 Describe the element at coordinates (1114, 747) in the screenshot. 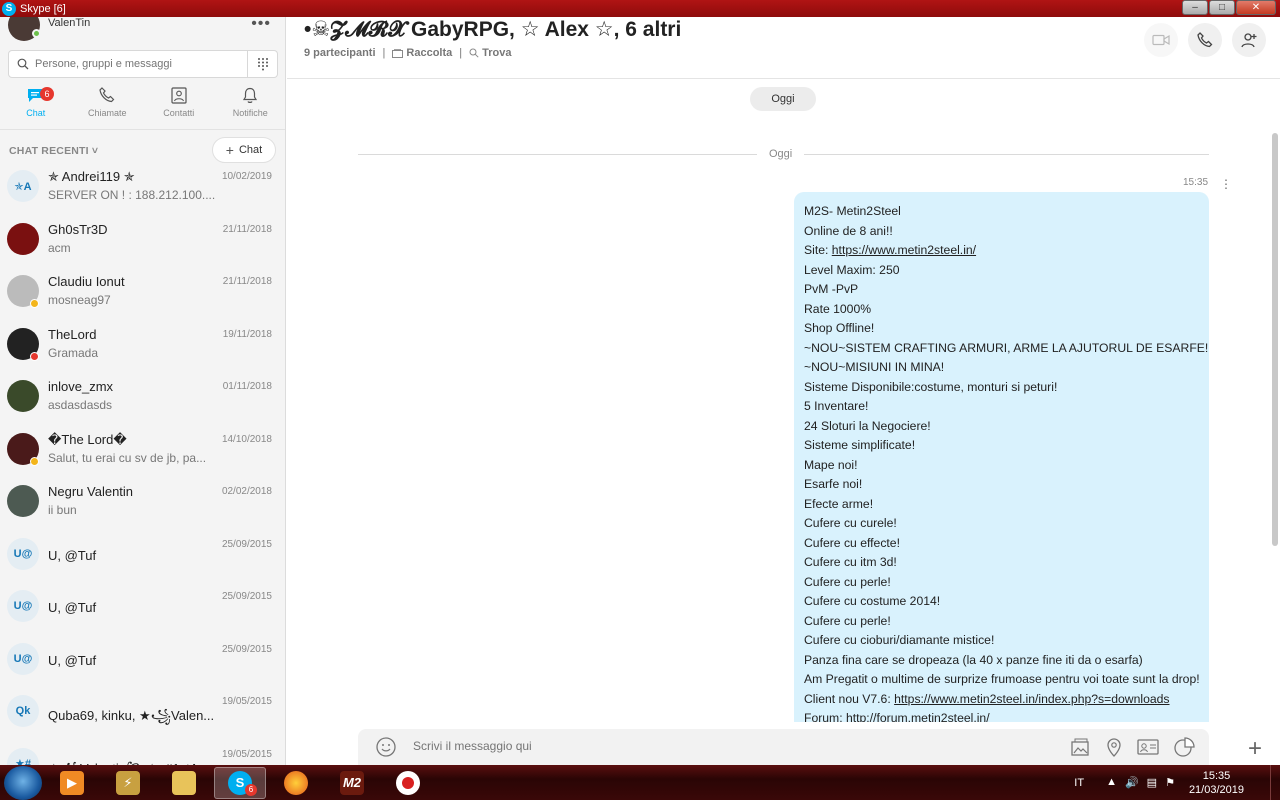

I see `location-icon` at that location.